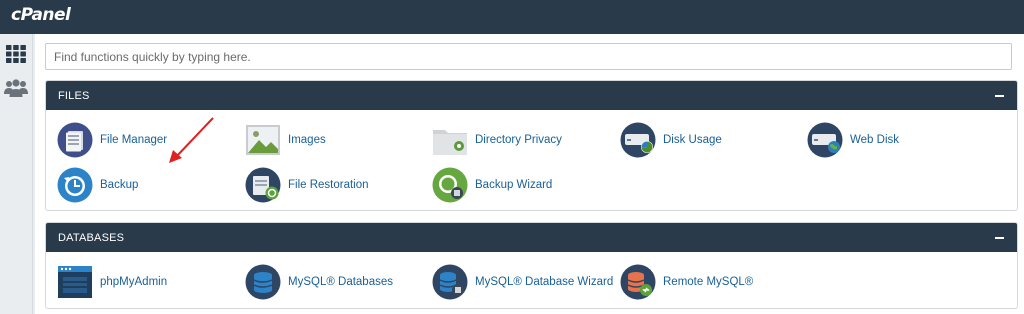 The height and width of the screenshot is (314, 1024). I want to click on left-sidebar, so click(16, 174).